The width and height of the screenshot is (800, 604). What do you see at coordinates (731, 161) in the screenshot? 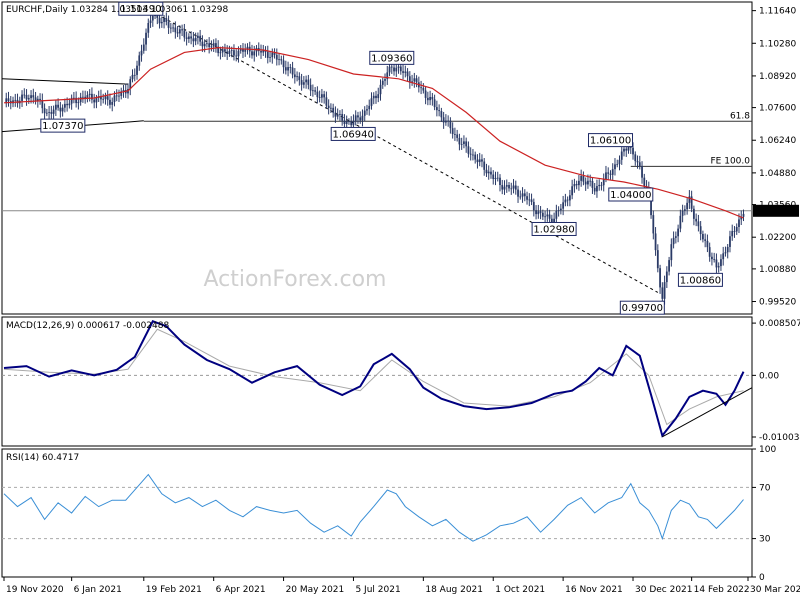
I see `fe-100-label: FE 100.0` at bounding box center [731, 161].